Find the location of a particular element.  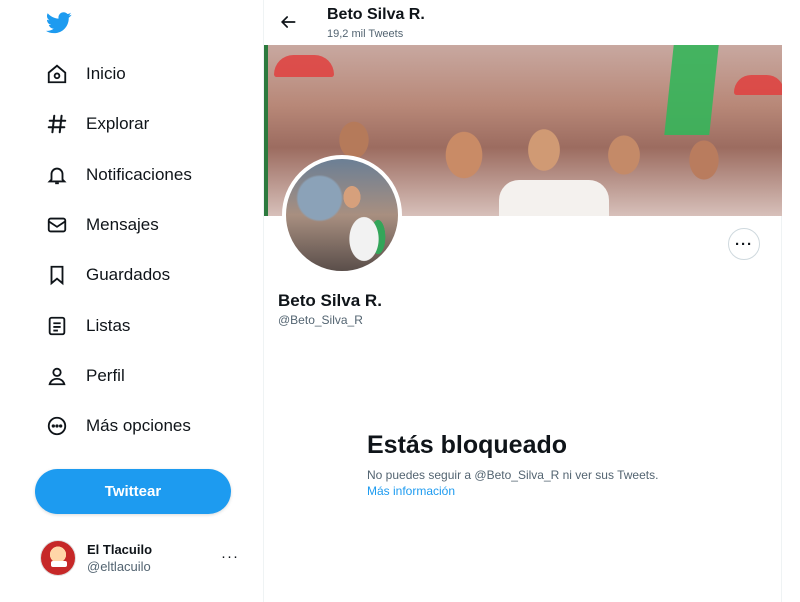

avatar is located at coordinates (58, 558).